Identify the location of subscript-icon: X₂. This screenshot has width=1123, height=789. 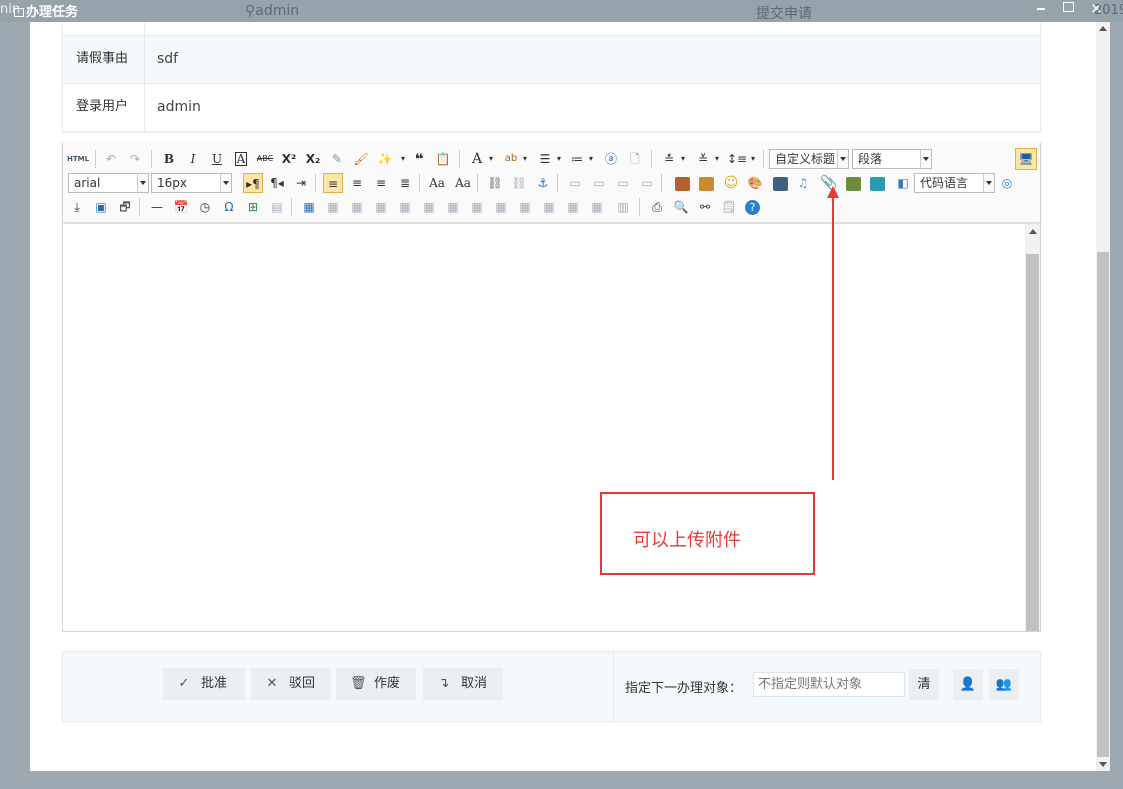
(313, 159).